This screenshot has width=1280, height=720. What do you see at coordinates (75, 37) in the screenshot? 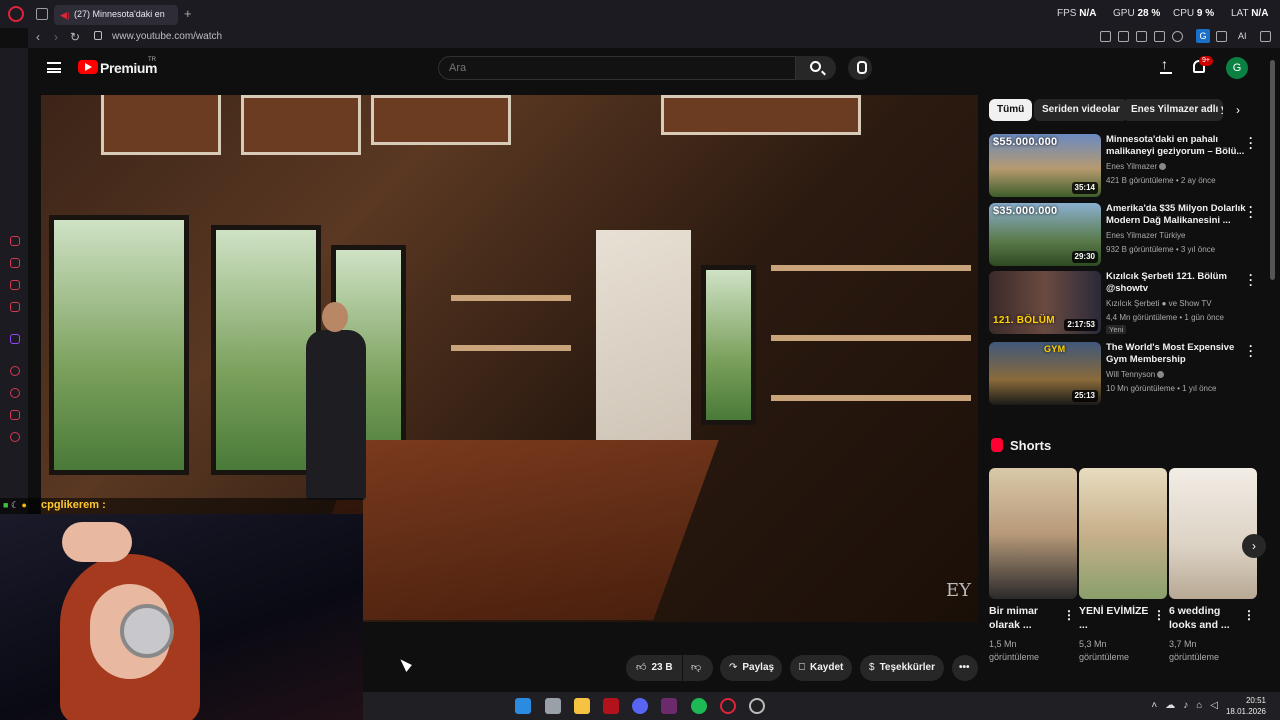
I see `reload-icon: ↻` at bounding box center [75, 37].